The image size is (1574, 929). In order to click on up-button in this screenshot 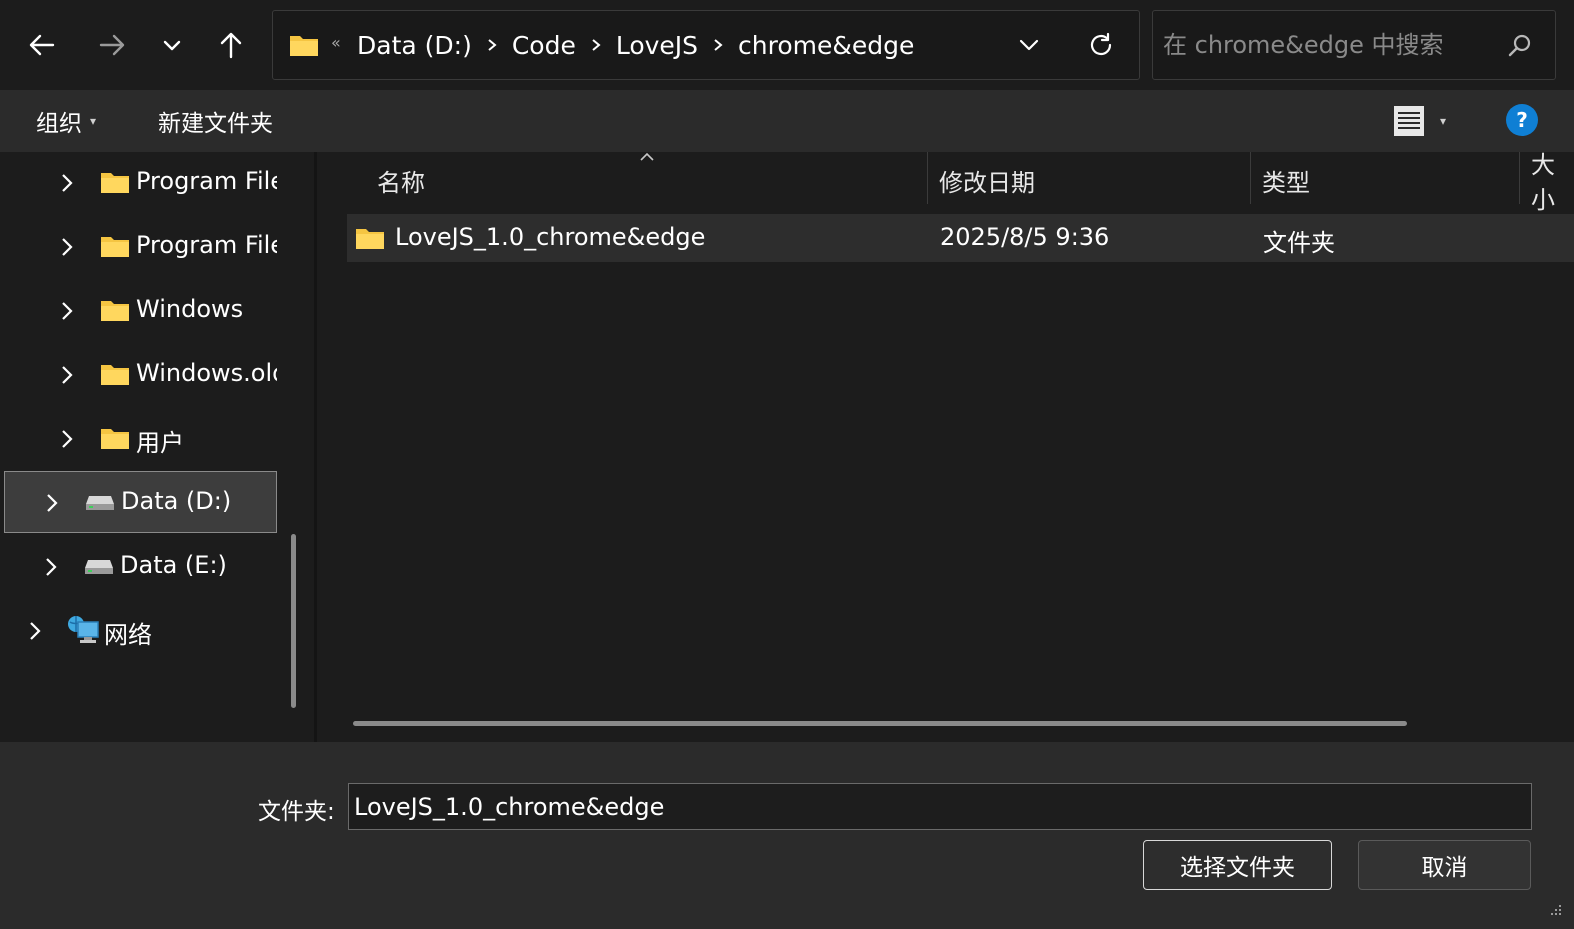, I will do `click(231, 45)`.